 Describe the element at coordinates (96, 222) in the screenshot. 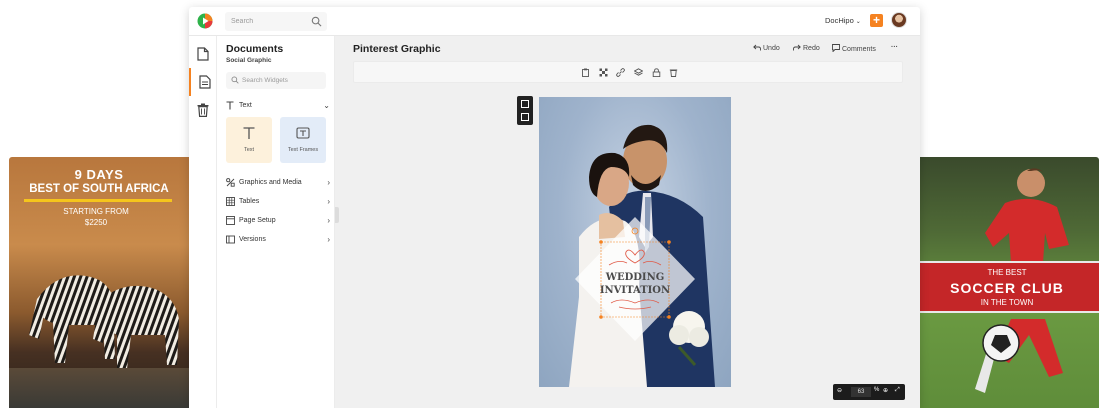

I see `promo-price: $2250` at that location.